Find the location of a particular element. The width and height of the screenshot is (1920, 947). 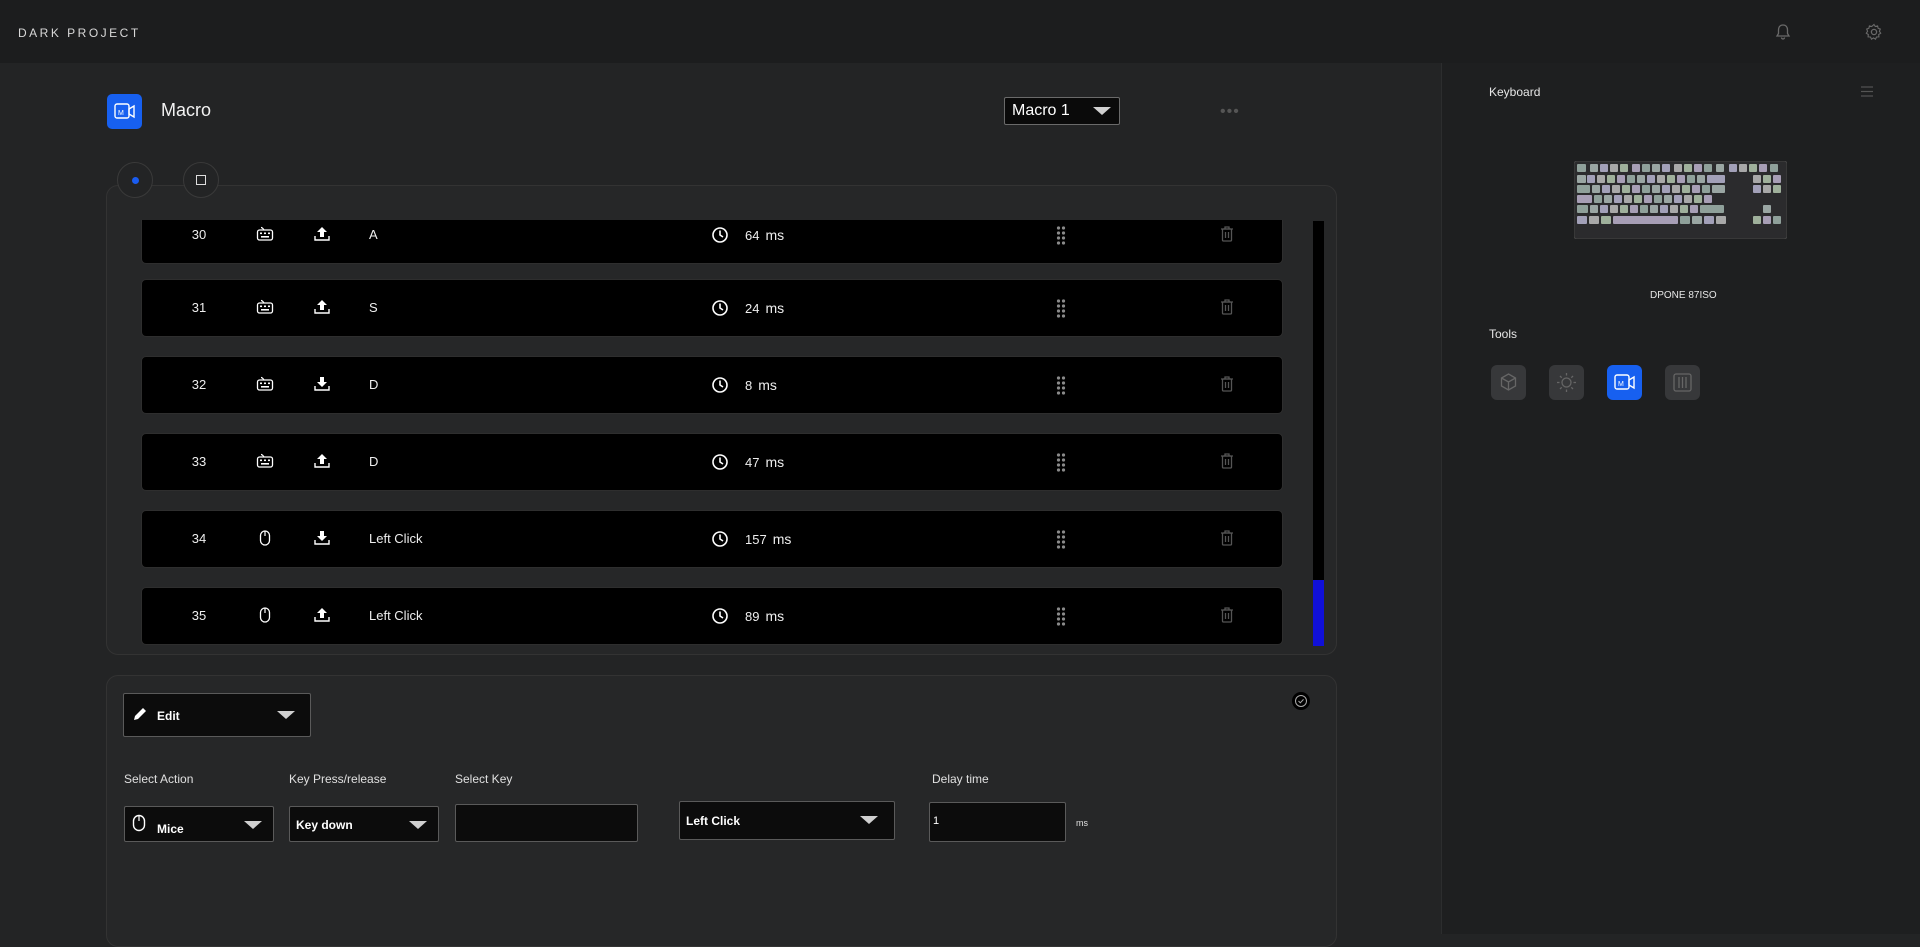

key-name: Left Click is located at coordinates (396, 538).